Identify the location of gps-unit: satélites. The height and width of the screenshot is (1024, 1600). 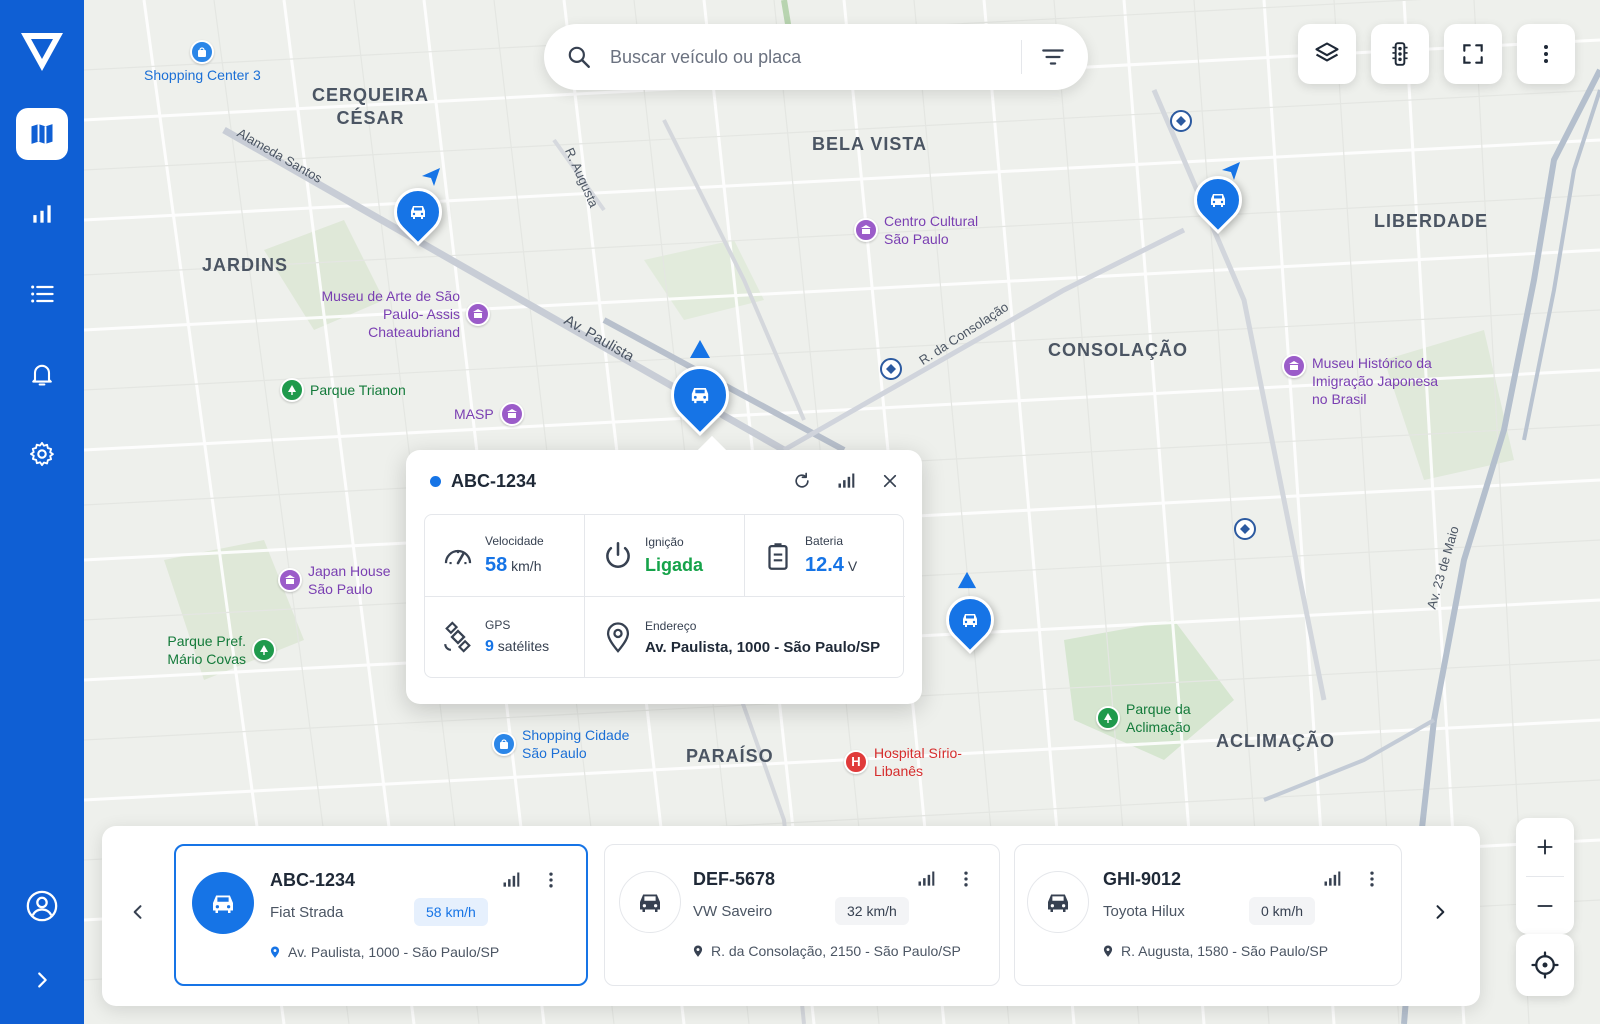
(523, 646).